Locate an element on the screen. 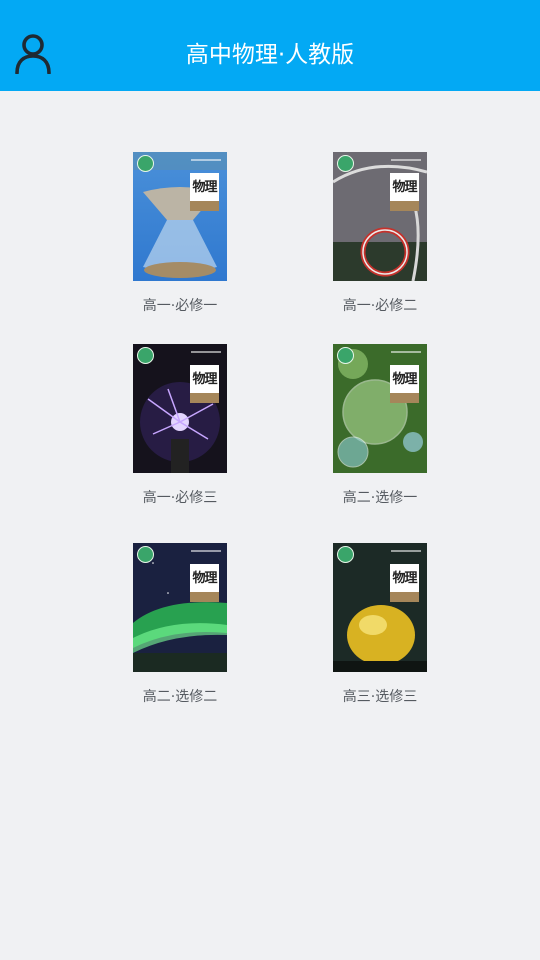  book-item-4: 物理 高二·选修一 is located at coordinates (380, 429).